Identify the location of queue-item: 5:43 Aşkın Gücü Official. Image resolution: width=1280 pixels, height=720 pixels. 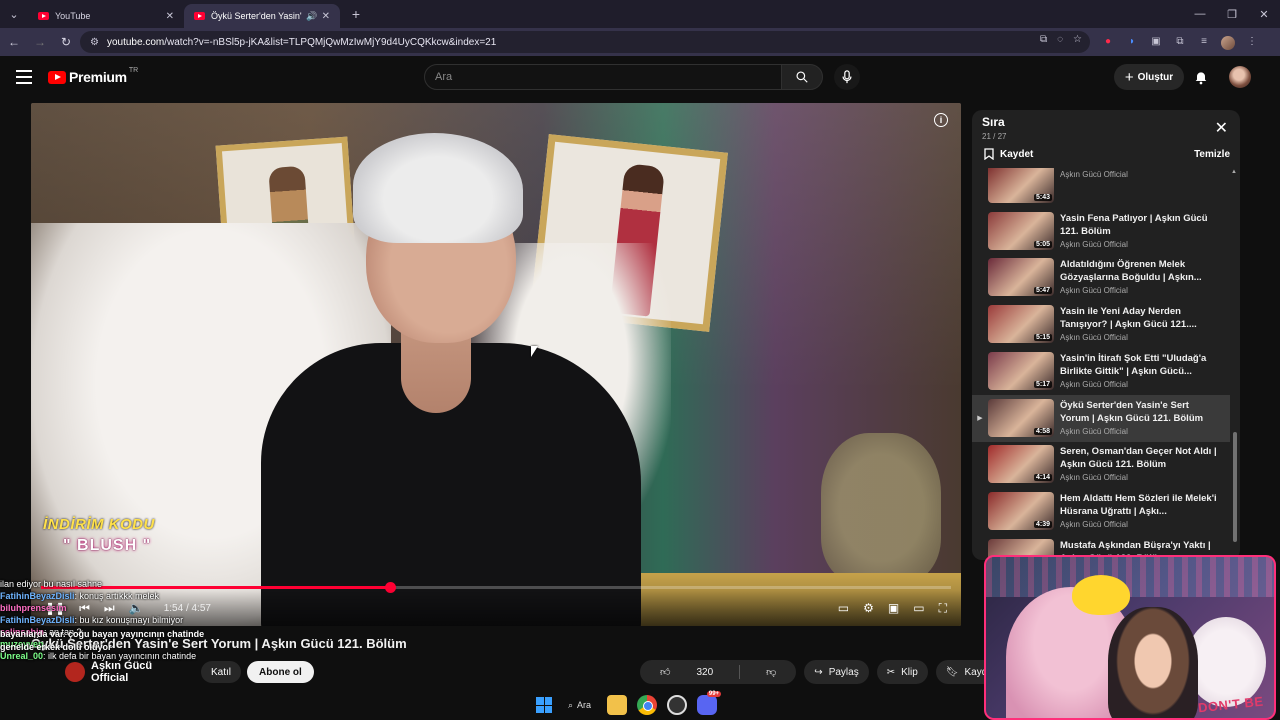
(1101, 188).